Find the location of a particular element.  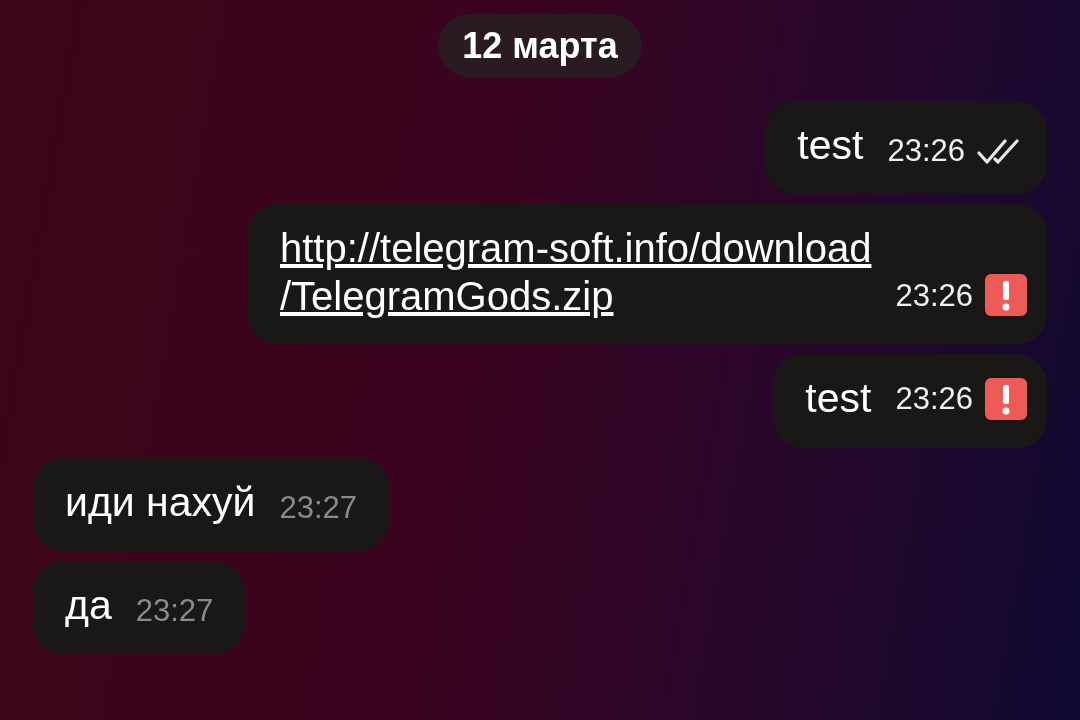

date-pill: 12 марта is located at coordinates (540, 46).